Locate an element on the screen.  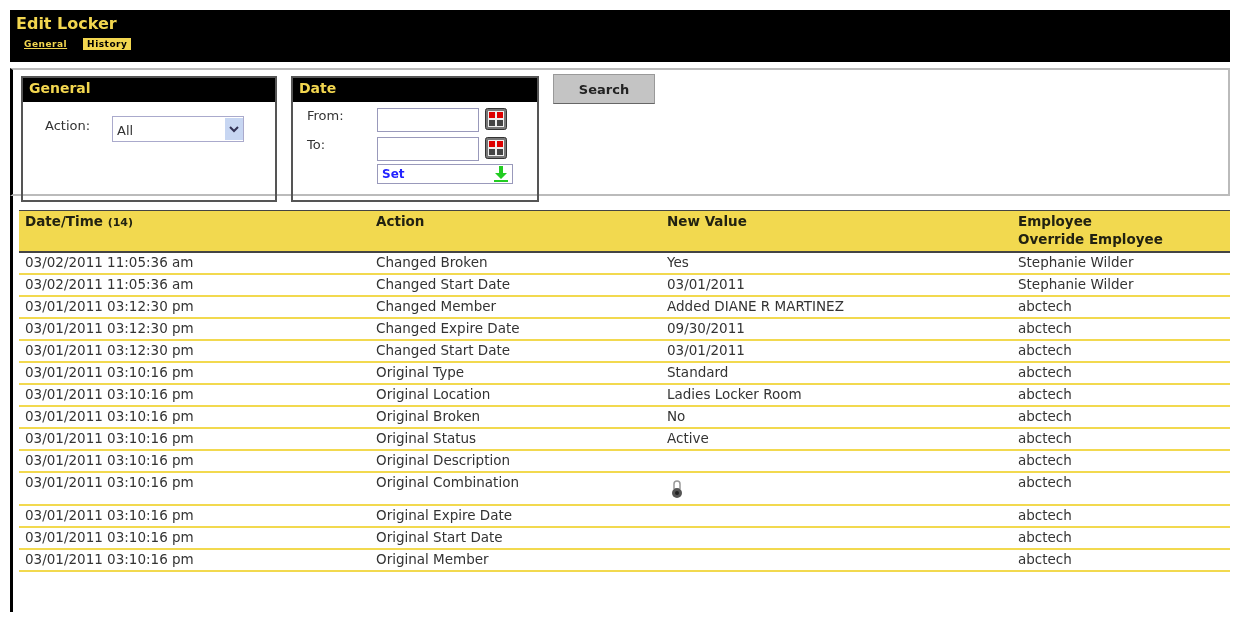
panel-header: General is located at coordinates (149, 90).